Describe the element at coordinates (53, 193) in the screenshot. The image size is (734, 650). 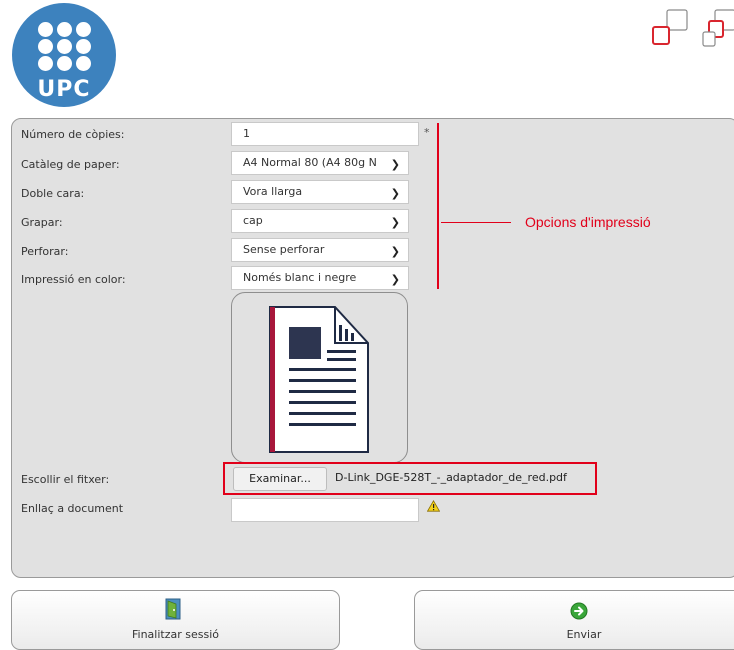
I see `duplex-label: Doble cara:` at that location.